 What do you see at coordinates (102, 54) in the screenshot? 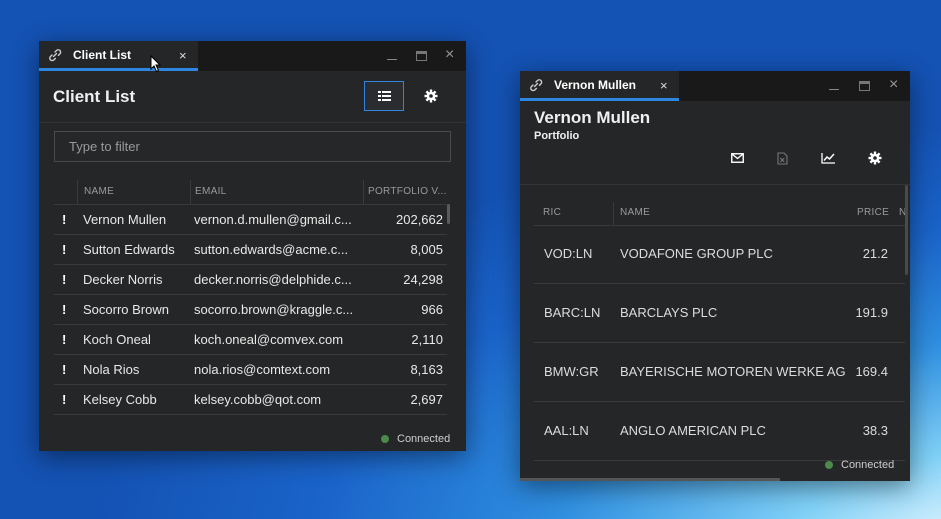
I see `client-list-tab-title: Client List` at bounding box center [102, 54].